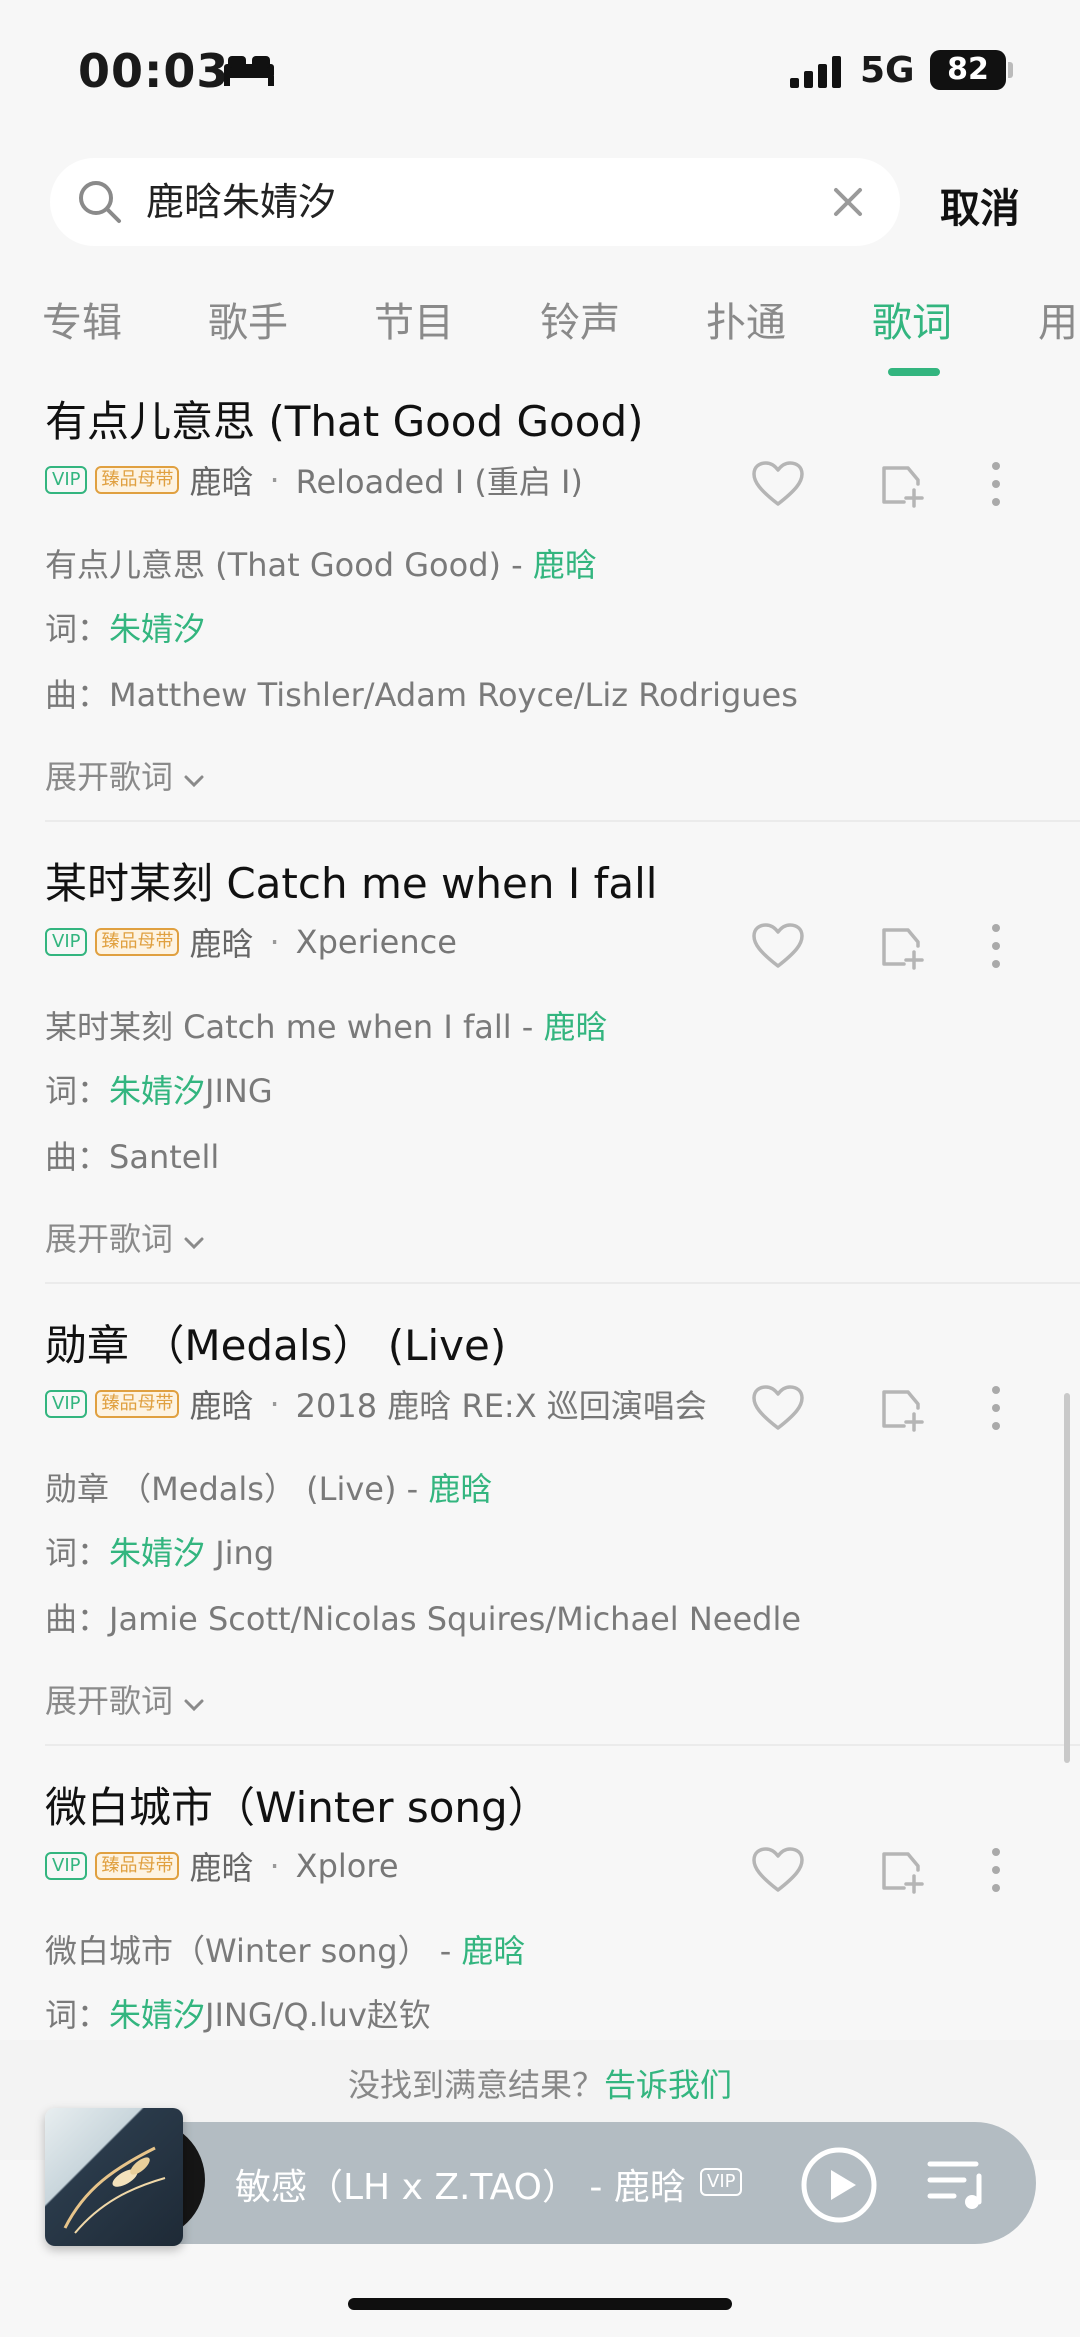 This screenshot has width=1080, height=2337. What do you see at coordinates (249, 71) in the screenshot?
I see `sleep-icon` at bounding box center [249, 71].